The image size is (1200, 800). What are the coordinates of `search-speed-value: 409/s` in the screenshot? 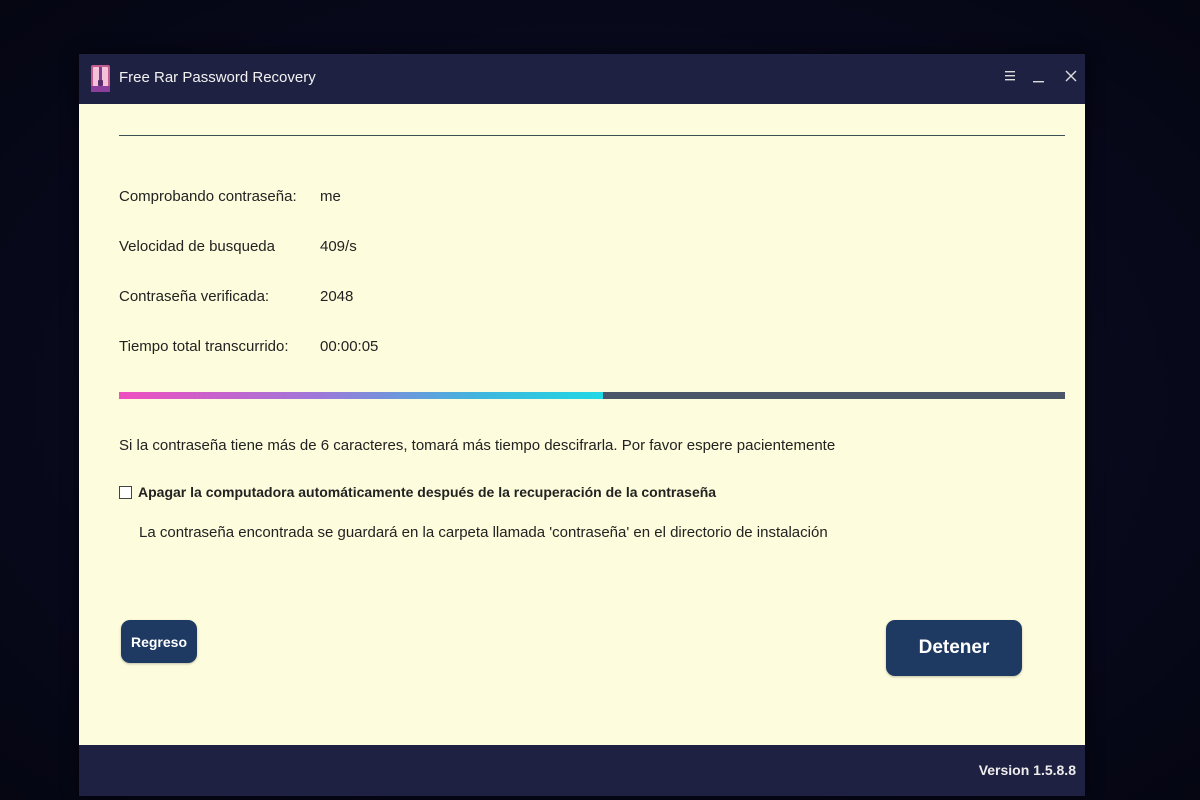 It's located at (338, 246).